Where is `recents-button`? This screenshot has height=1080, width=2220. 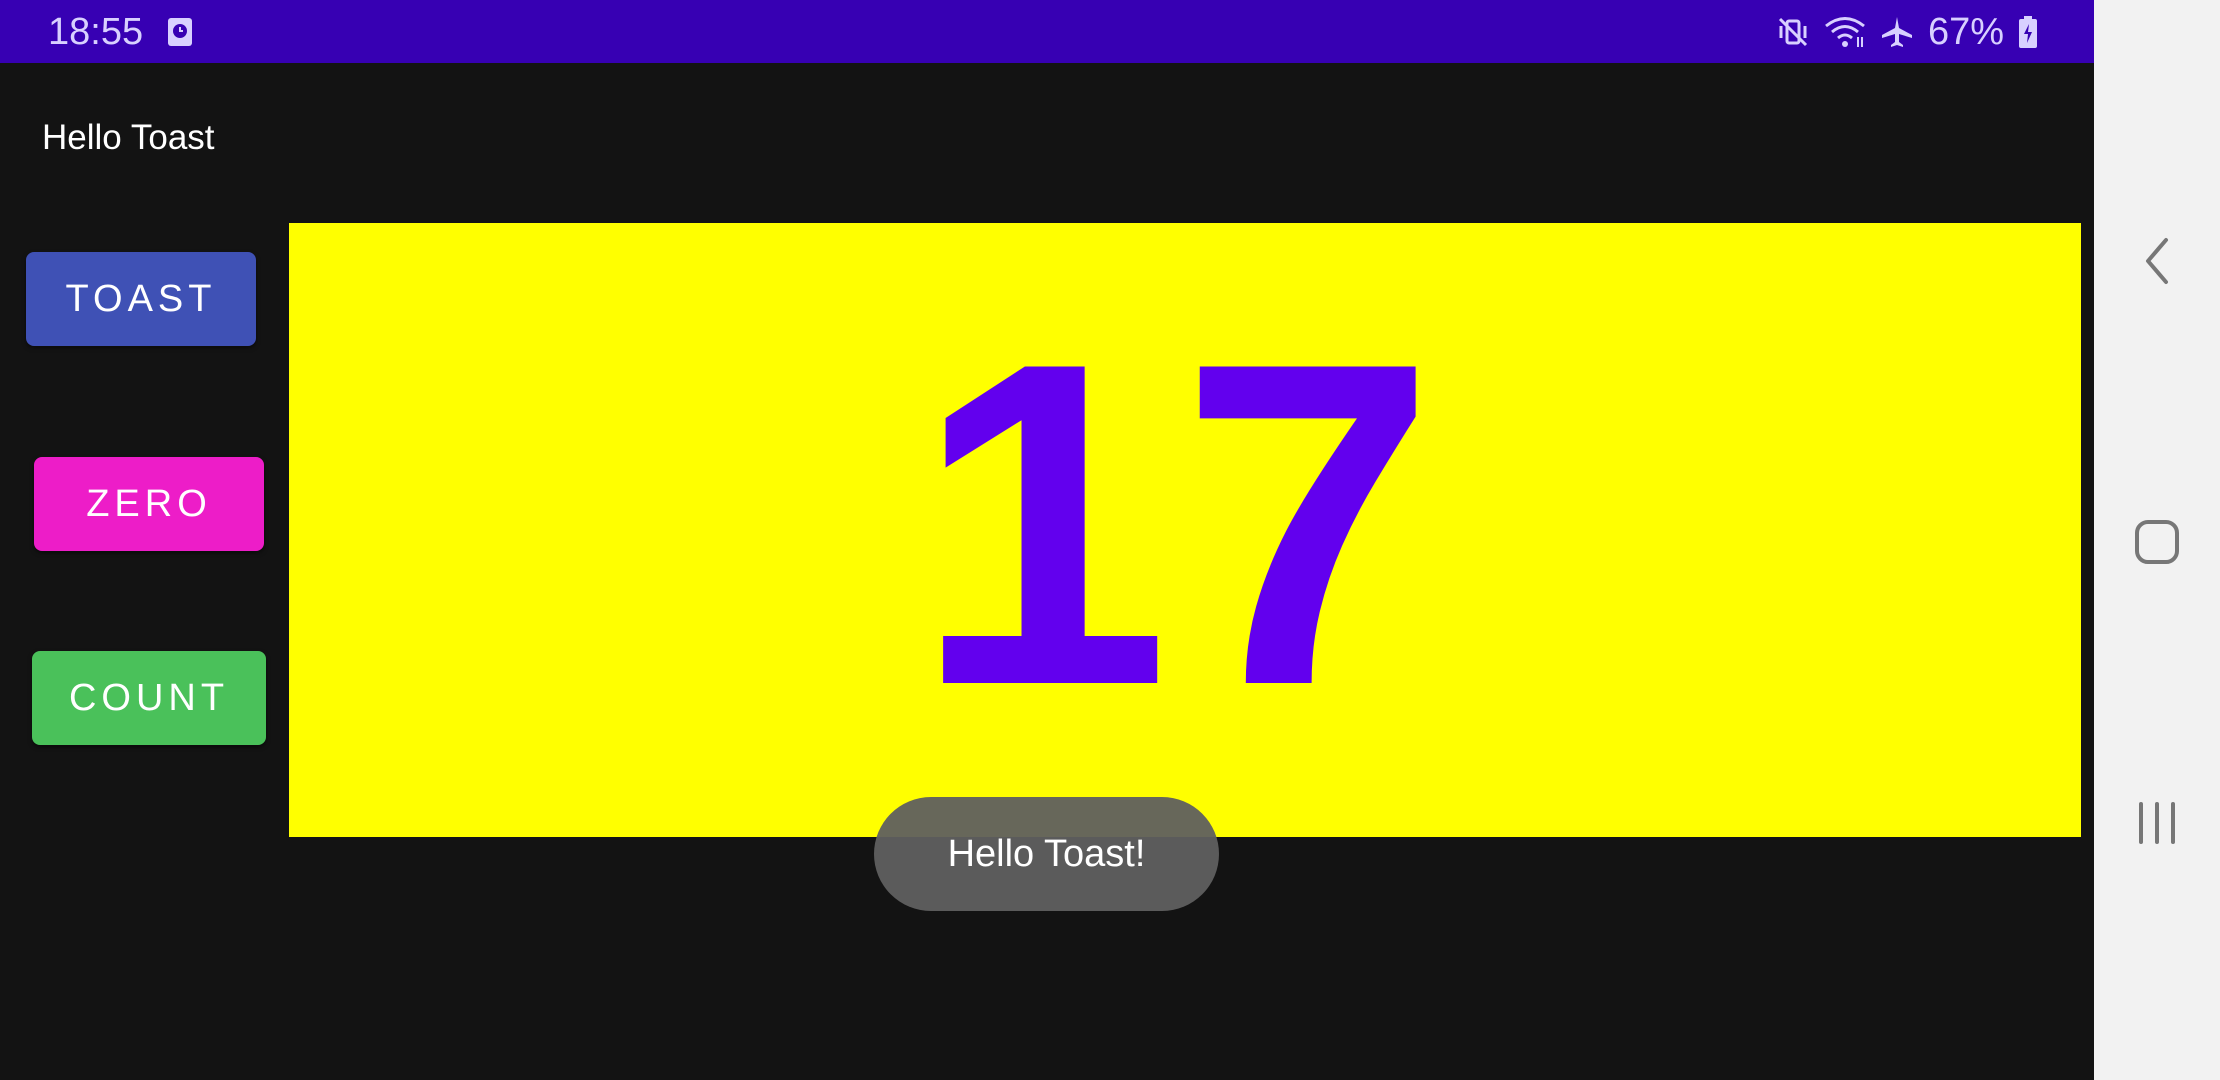
recents-button is located at coordinates (2157, 825).